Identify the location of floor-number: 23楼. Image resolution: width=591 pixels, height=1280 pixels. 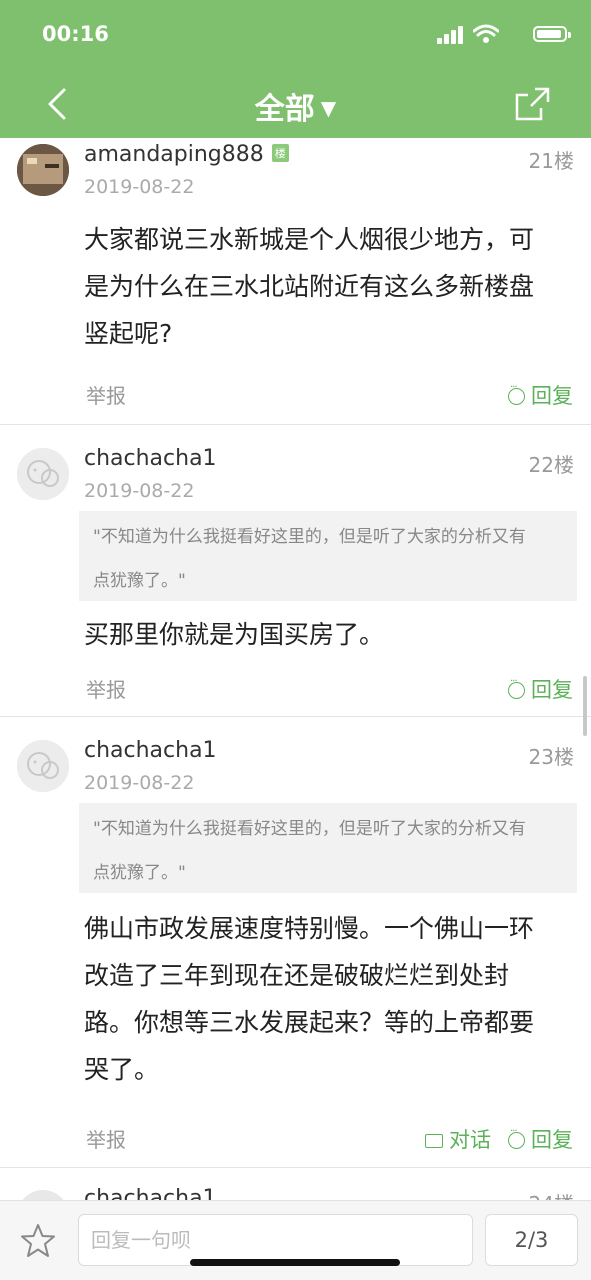
(551, 757).